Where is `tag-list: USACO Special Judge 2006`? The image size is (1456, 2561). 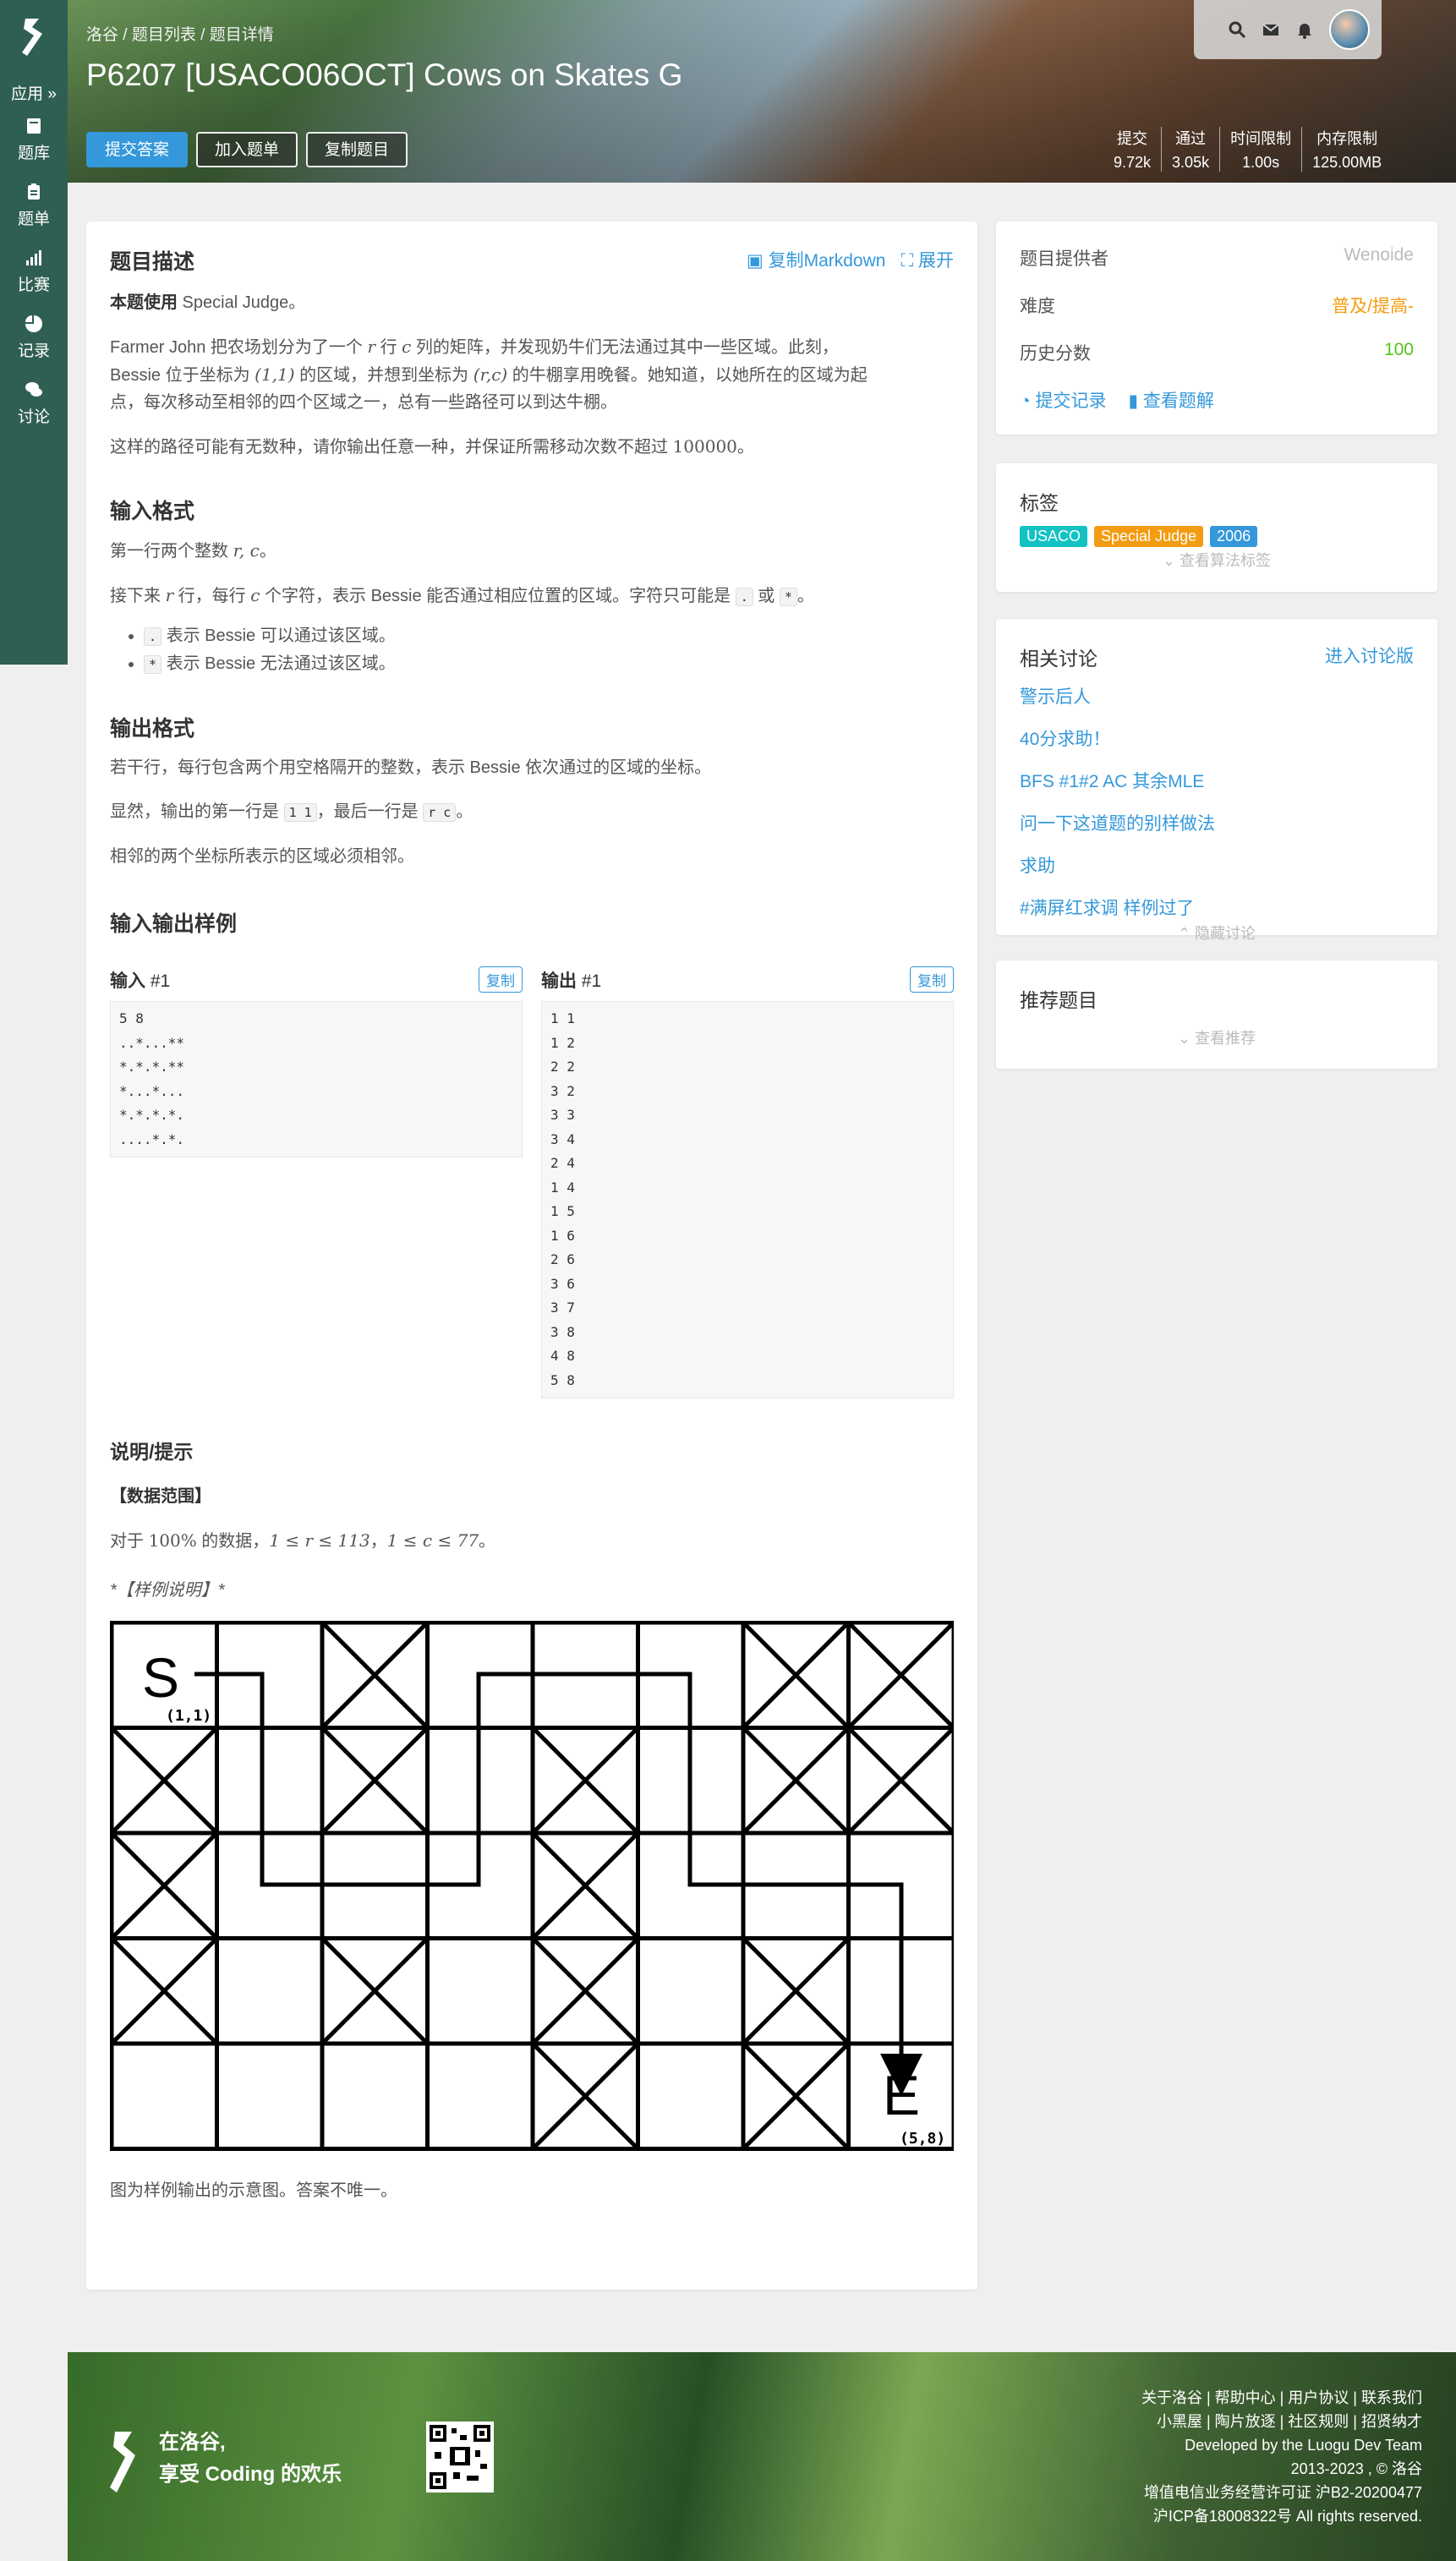
tag-list: USACO Special Judge 2006 is located at coordinates (1217, 536).